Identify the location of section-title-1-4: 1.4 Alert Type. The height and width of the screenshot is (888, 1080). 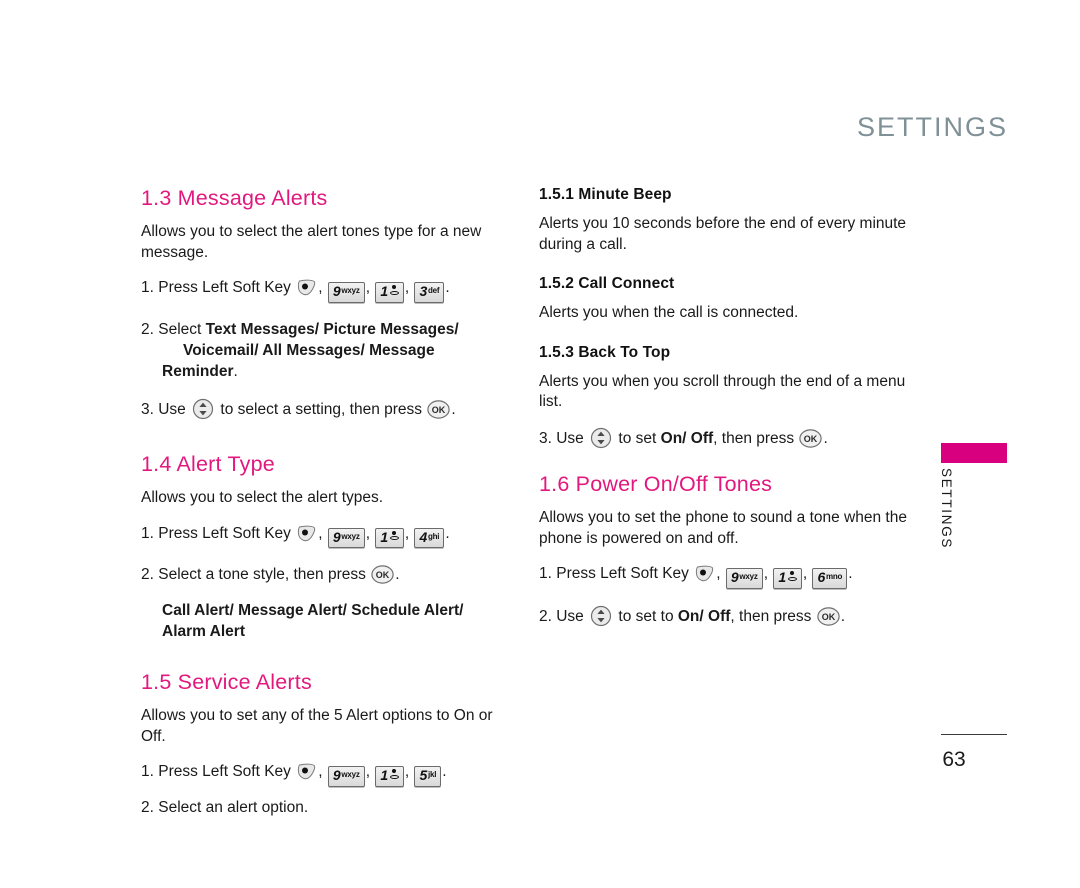
(208, 464).